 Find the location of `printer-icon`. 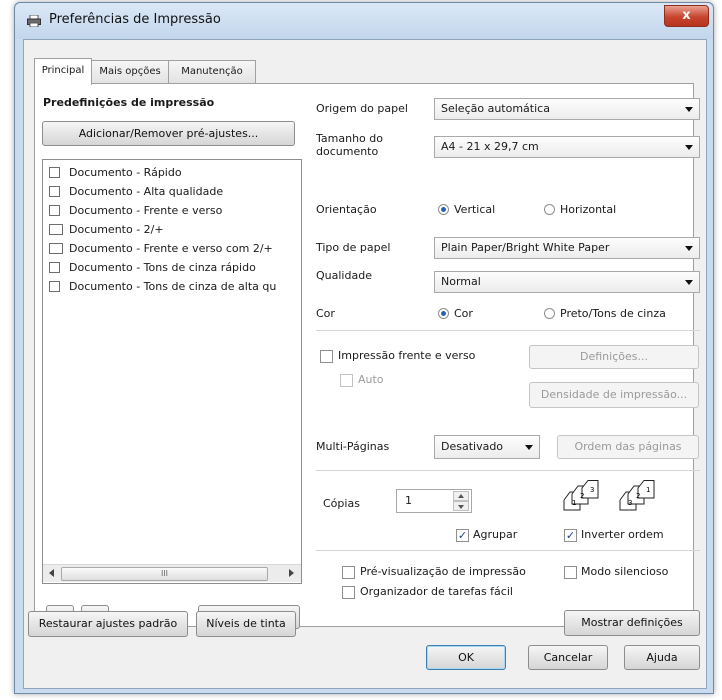

printer-icon is located at coordinates (34, 21).